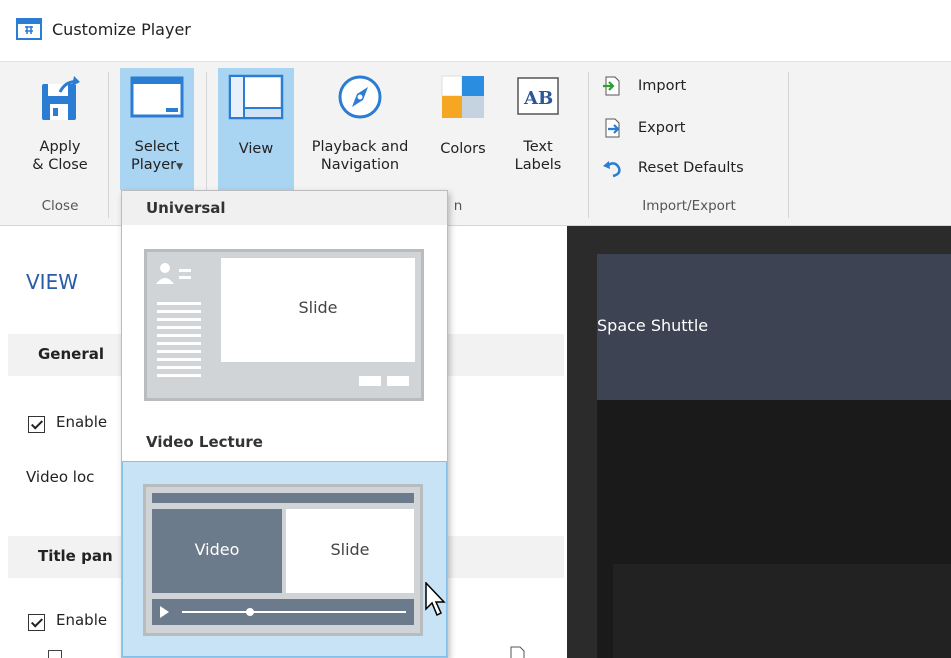  Describe the element at coordinates (462, 96) in the screenshot. I see `colors-icon` at that location.